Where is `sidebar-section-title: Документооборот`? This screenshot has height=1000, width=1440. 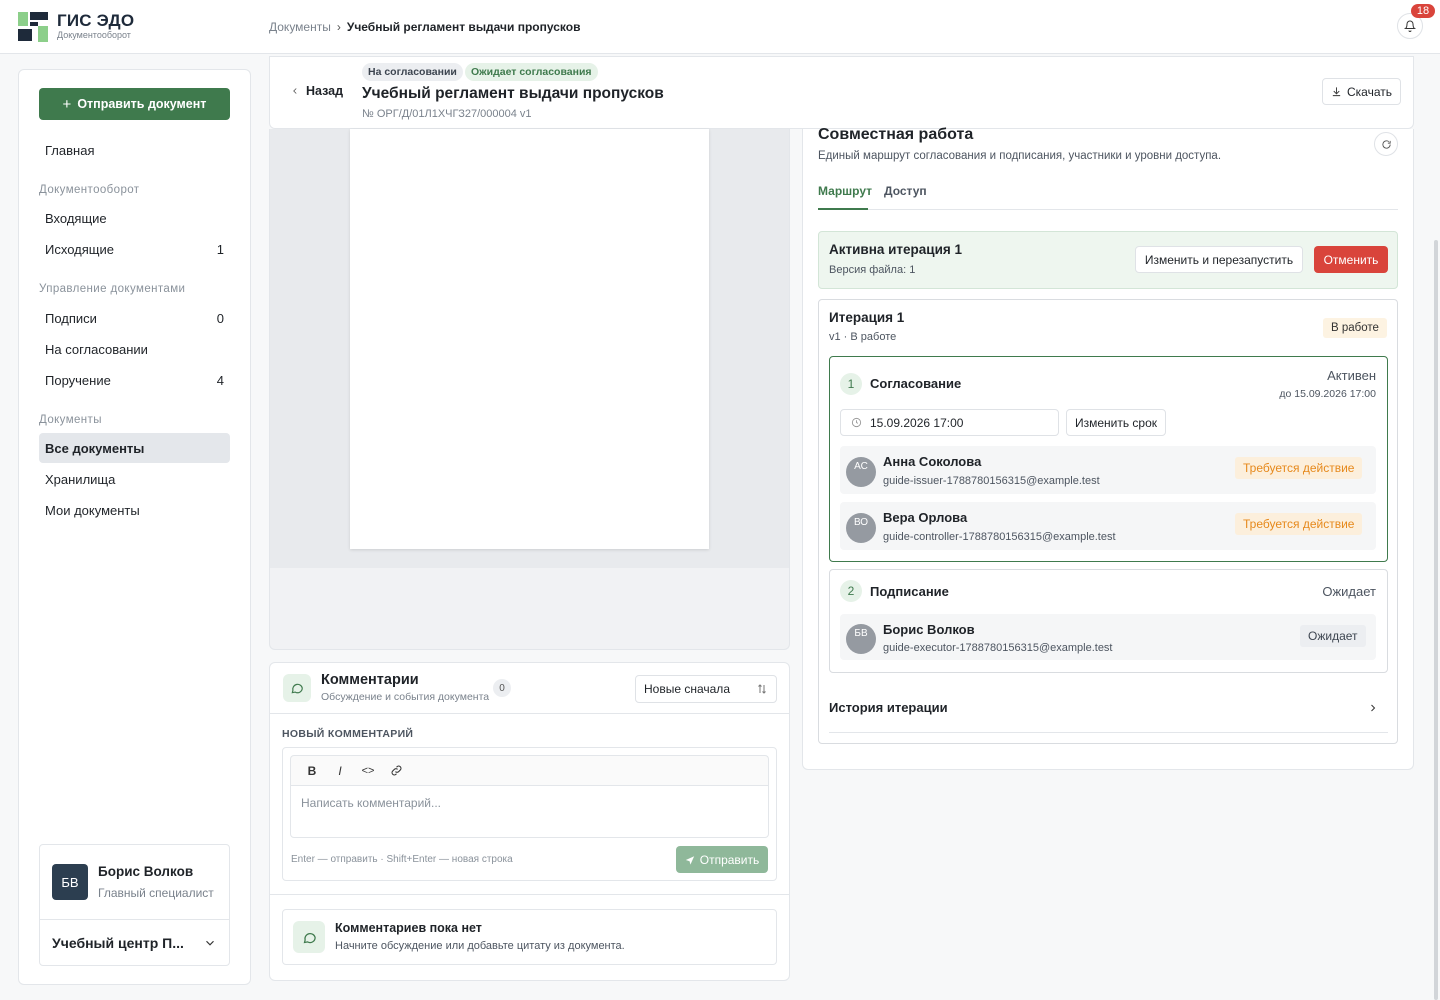 sidebar-section-title: Документооборот is located at coordinates (89, 190).